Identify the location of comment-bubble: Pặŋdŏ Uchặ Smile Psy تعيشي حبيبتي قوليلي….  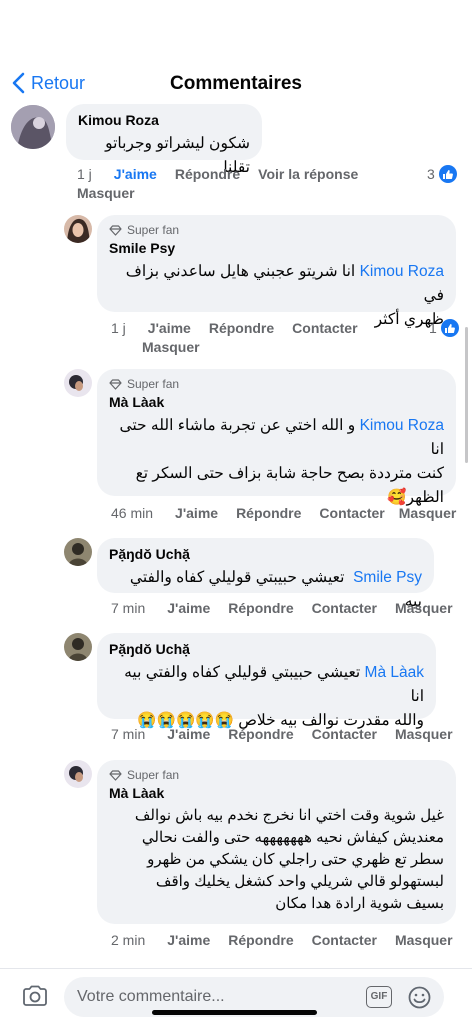
(265, 574).